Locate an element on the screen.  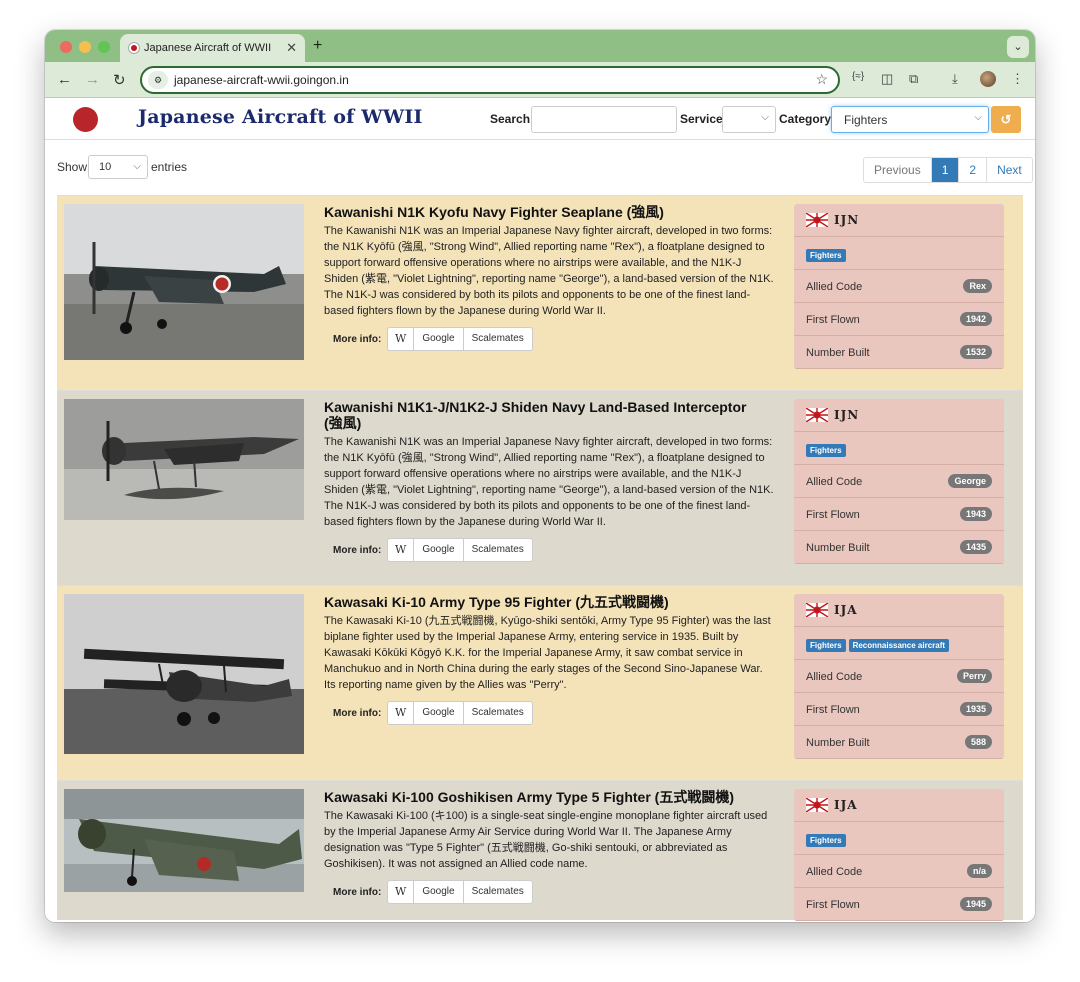
category-tags-cell: Fighters is located at coordinates (899, 448).